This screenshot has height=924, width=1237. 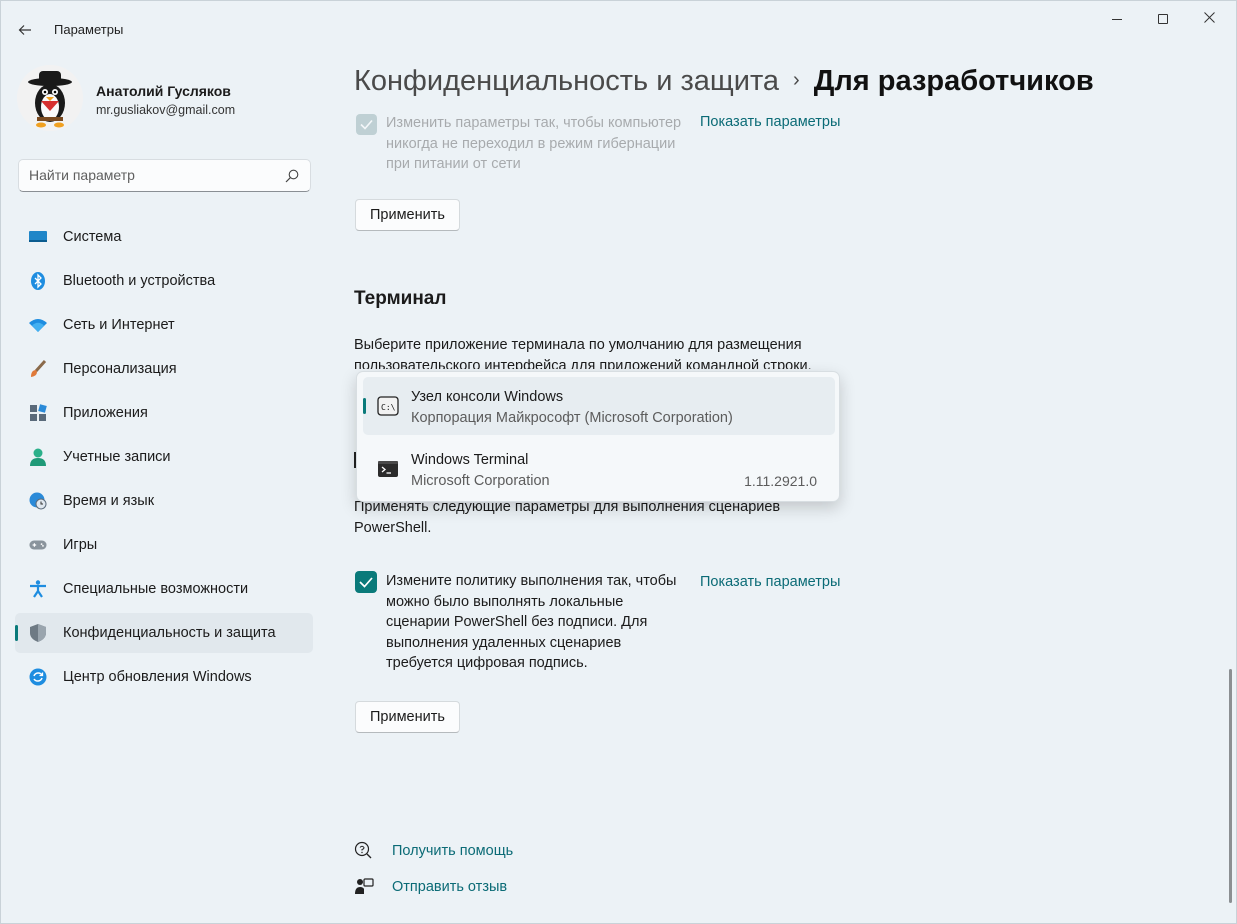 What do you see at coordinates (38, 589) in the screenshot?
I see `accessibility-icon` at bounding box center [38, 589].